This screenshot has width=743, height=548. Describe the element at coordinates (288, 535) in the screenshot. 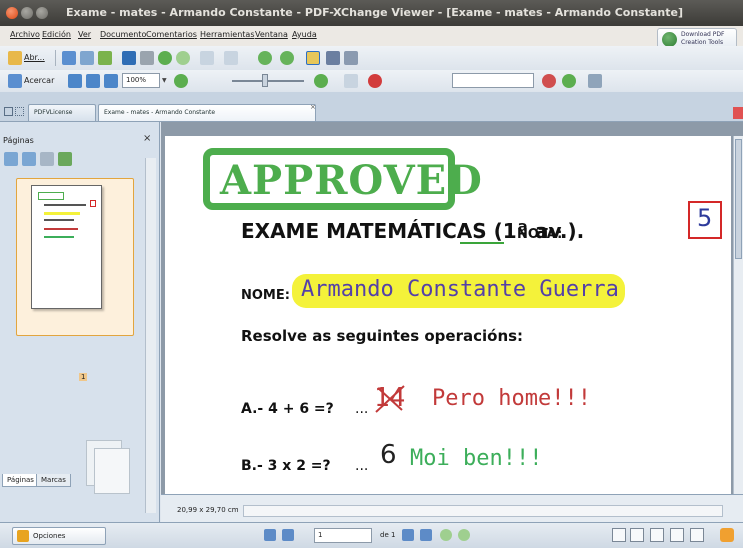

I see `previous-page-icon` at that location.